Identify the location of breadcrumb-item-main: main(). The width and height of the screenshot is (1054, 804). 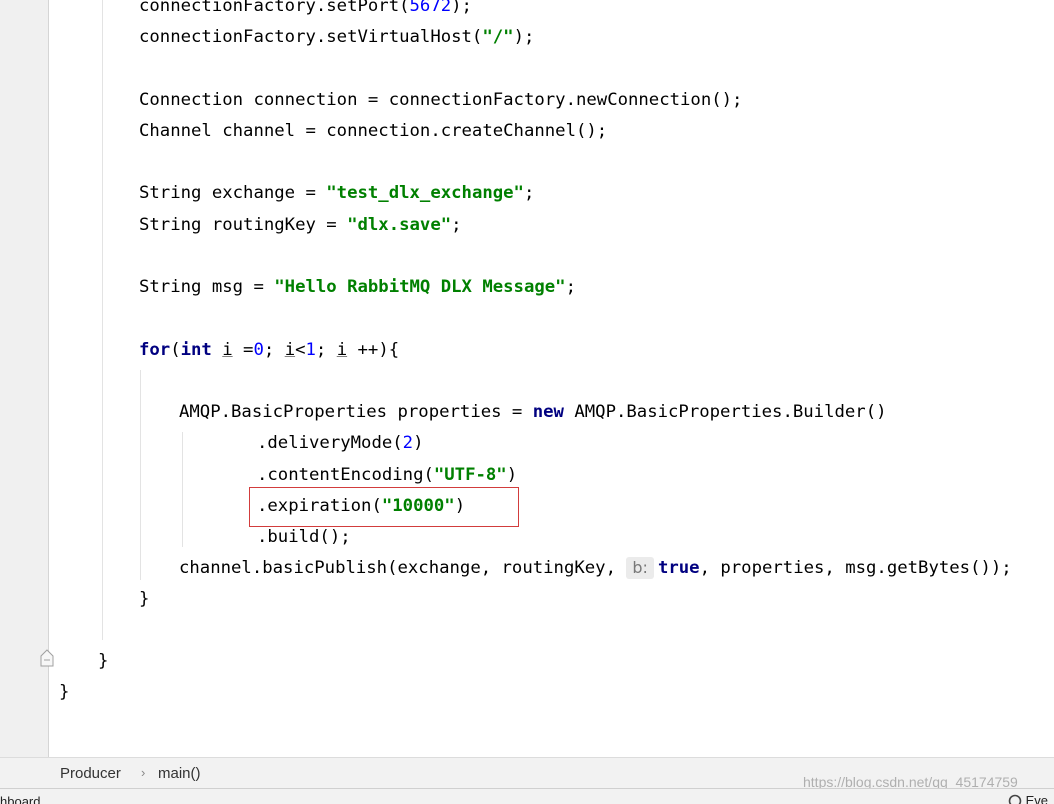
(179, 773).